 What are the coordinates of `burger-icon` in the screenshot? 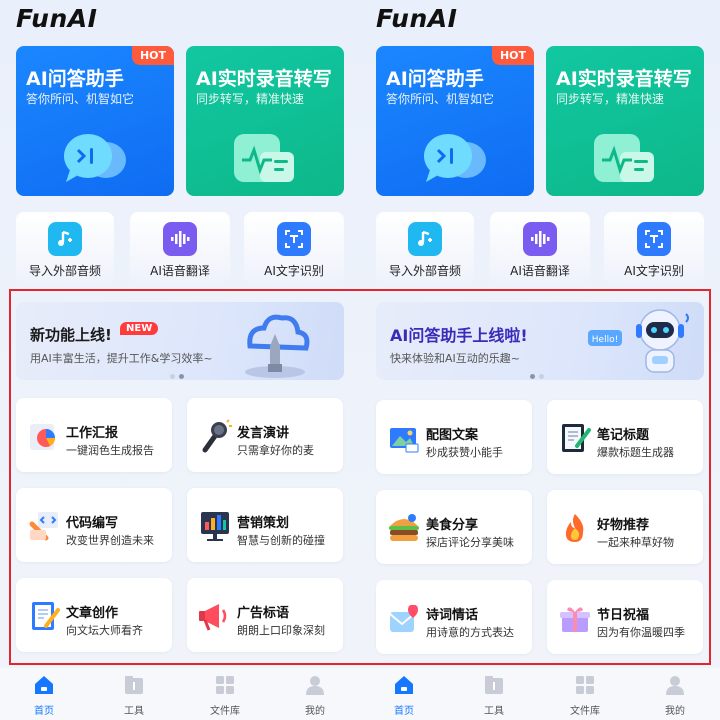 It's located at (404, 527).